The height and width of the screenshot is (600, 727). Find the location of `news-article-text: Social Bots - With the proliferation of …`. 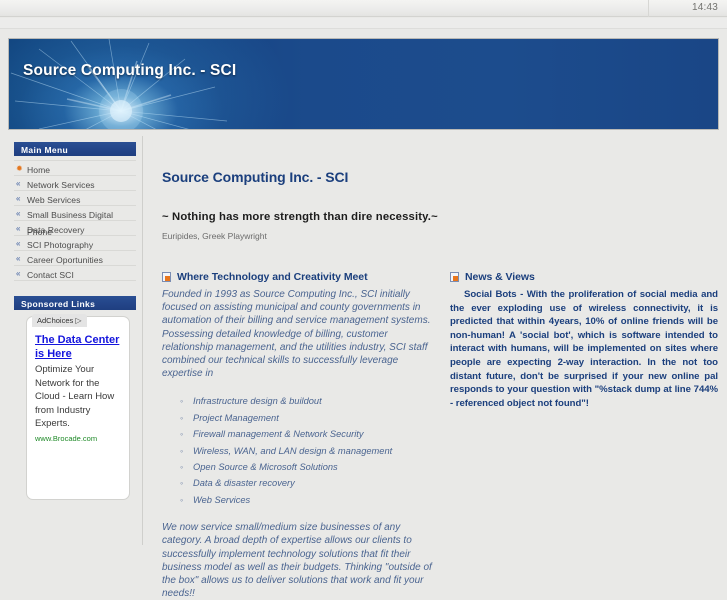

news-article-text: Social Bots - With the proliferation of … is located at coordinates (584, 349).